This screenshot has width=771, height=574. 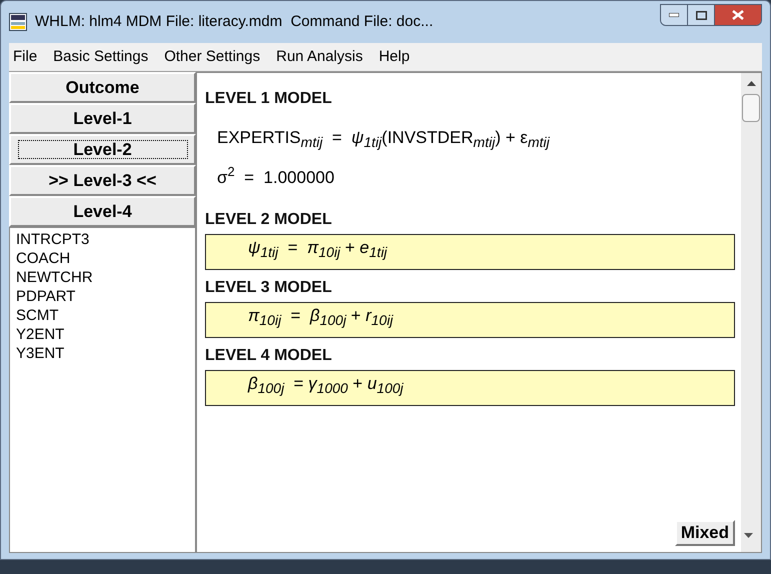 I want to click on scroll-thumb, so click(x=751, y=108).